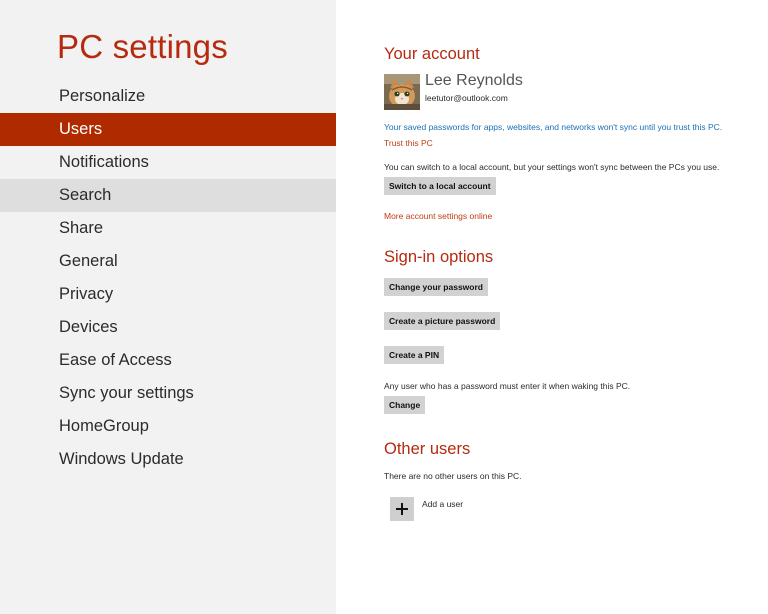 This screenshot has width=768, height=614. Describe the element at coordinates (442, 321) in the screenshot. I see `create-picture-password-button: Create a picture password` at that location.